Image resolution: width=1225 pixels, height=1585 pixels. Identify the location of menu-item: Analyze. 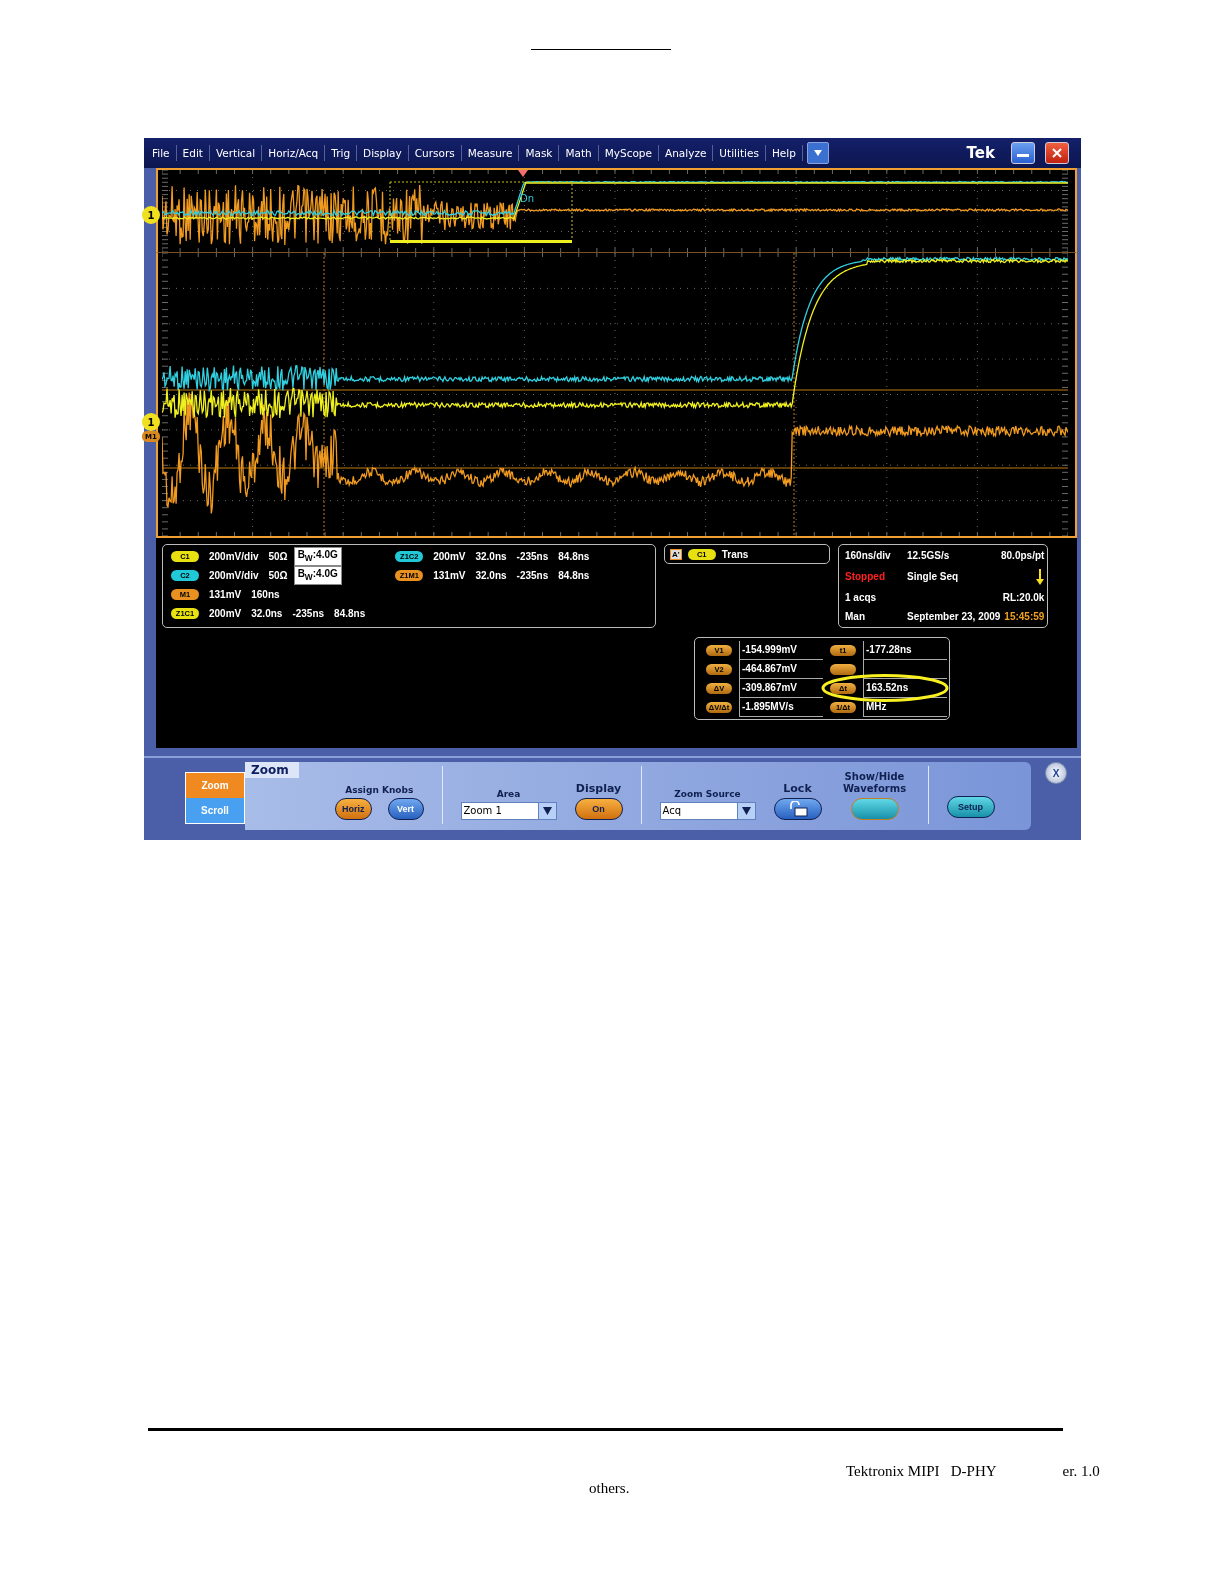
(686, 153).